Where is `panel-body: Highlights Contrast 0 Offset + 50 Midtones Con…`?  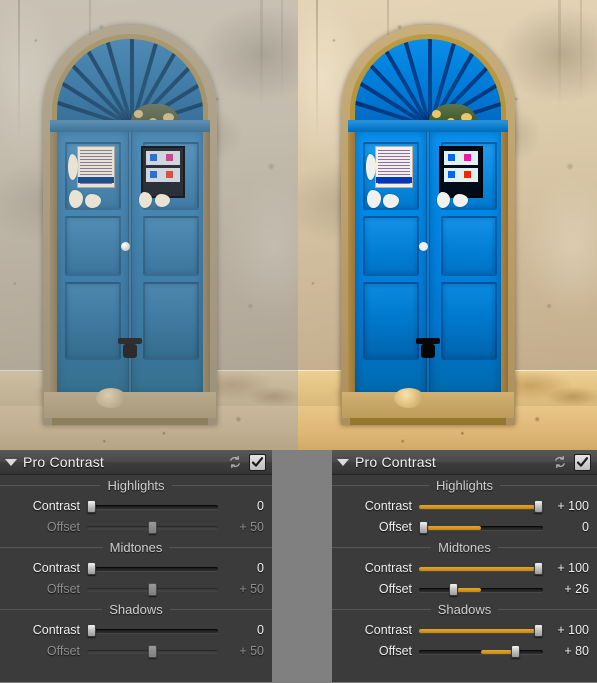
panel-body: Highlights Contrast 0 Offset + 50 Midtones Con… is located at coordinates (136, 579).